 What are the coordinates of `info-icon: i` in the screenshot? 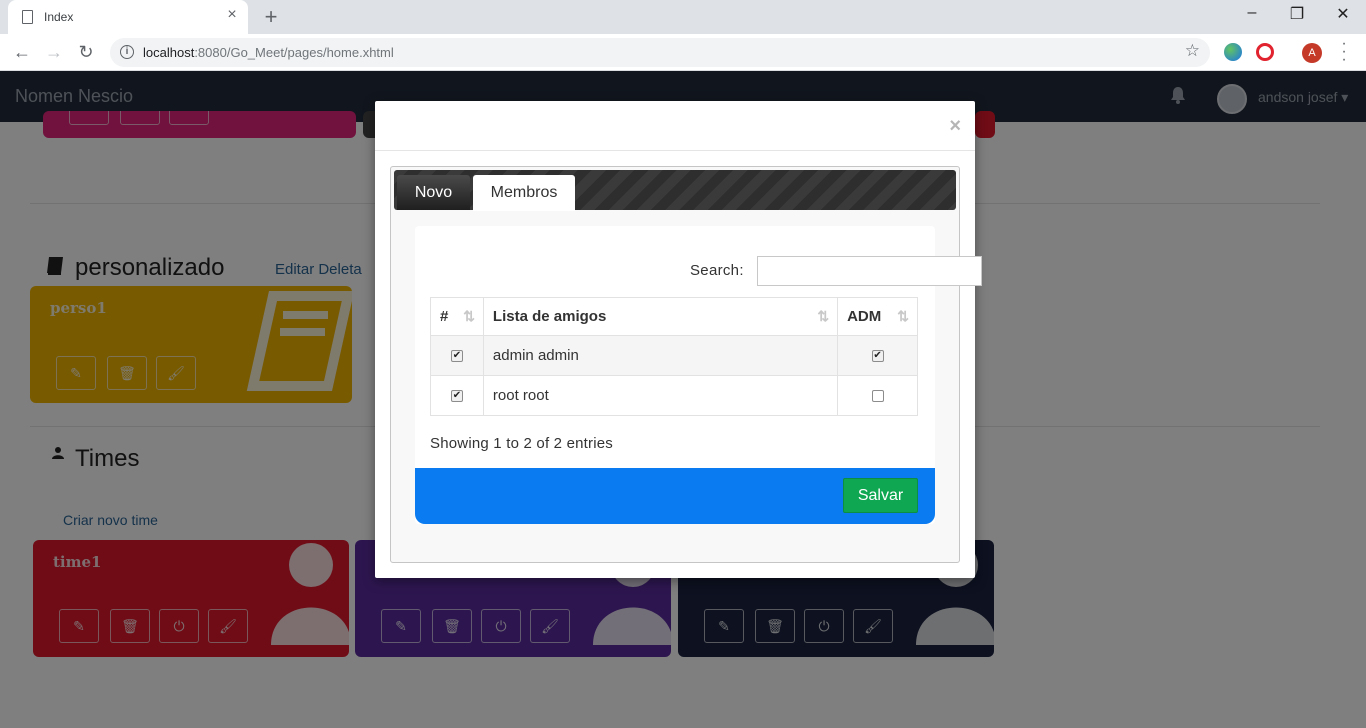 It's located at (127, 52).